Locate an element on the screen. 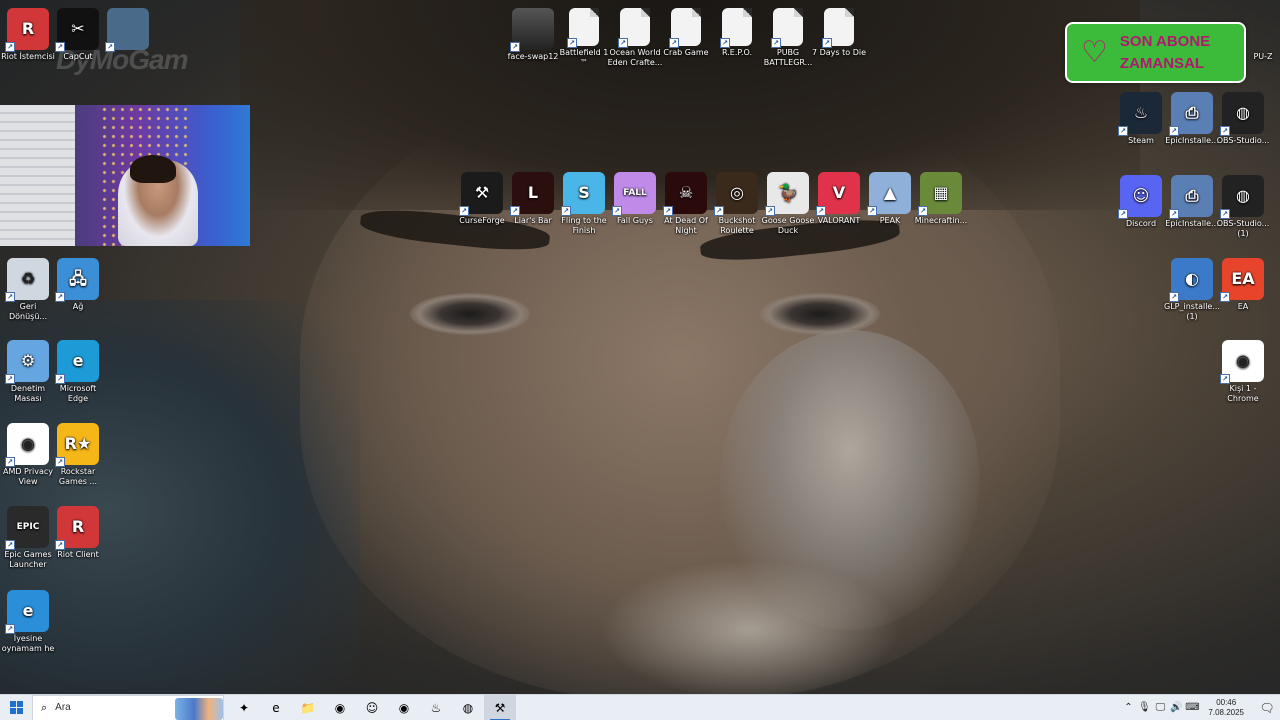 The height and width of the screenshot is (720, 1280). taskbar-curseforge-button: ⚒ is located at coordinates (500, 707).